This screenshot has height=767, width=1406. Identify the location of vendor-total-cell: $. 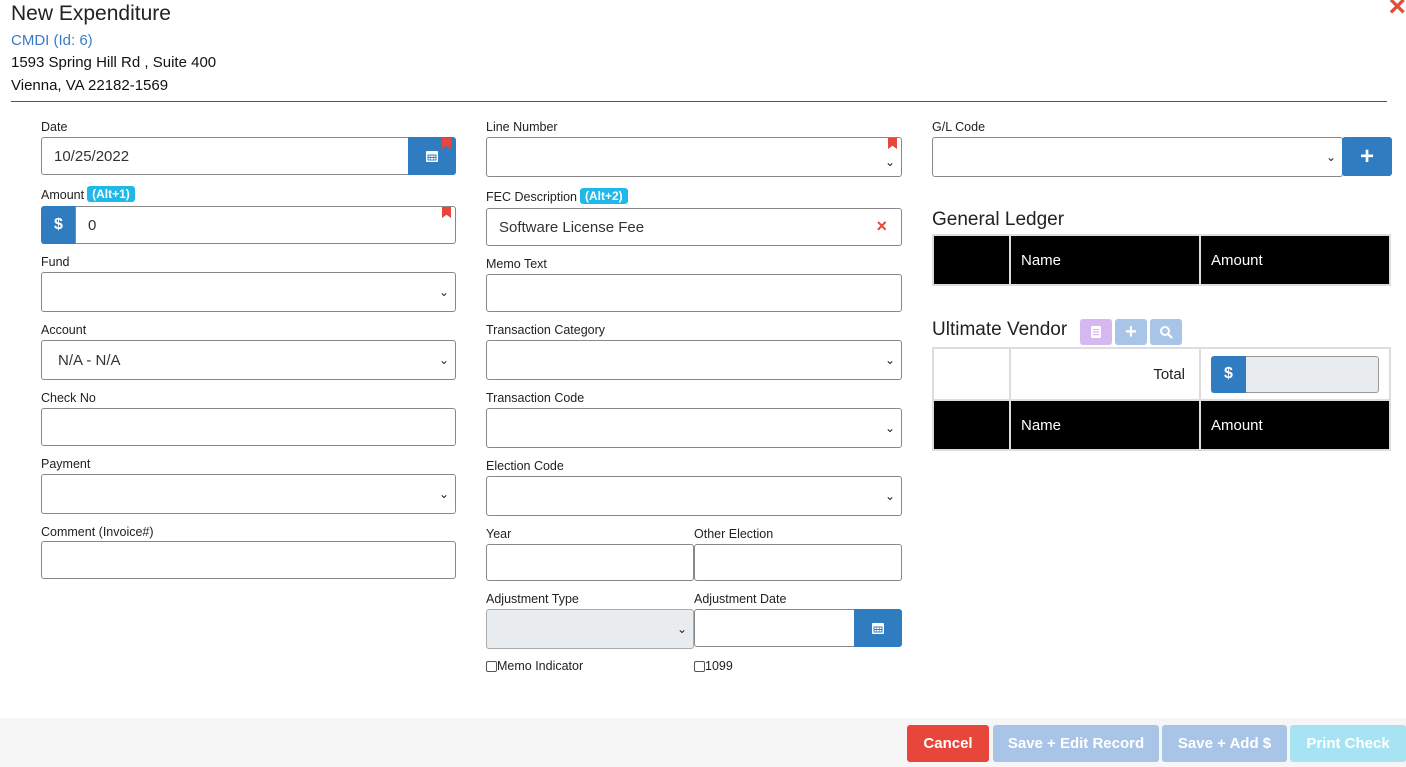
(1295, 374).